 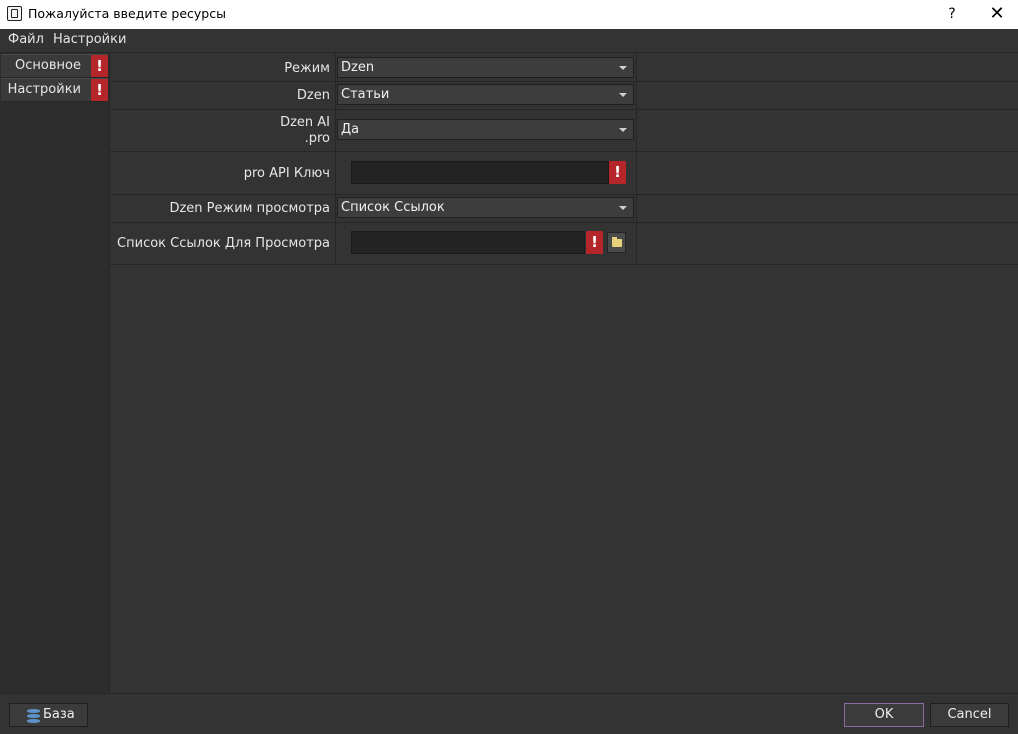 What do you see at coordinates (307, 68) in the screenshot?
I see `mode-label: Режим` at bounding box center [307, 68].